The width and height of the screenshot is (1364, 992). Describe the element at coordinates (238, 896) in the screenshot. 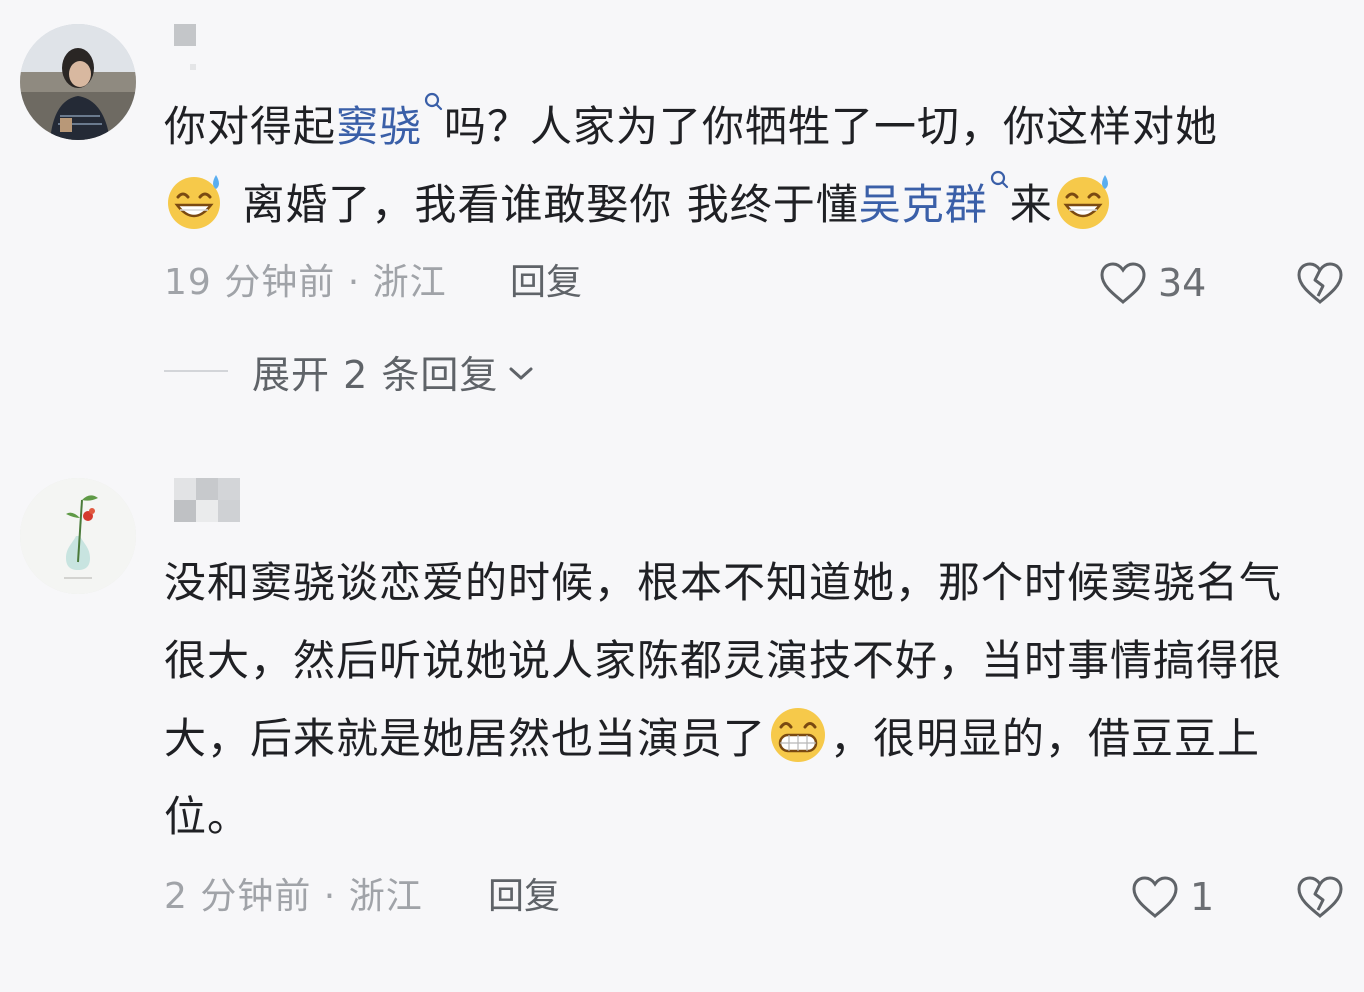

I see `timestamp: 2 分钟前` at that location.